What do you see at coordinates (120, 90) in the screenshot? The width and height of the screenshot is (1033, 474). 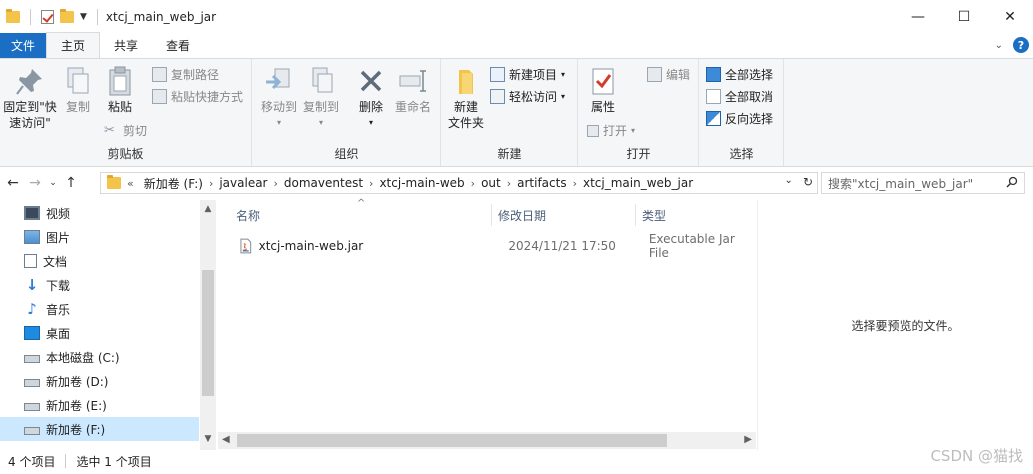 I see `paste-button: 粘贴` at bounding box center [120, 90].